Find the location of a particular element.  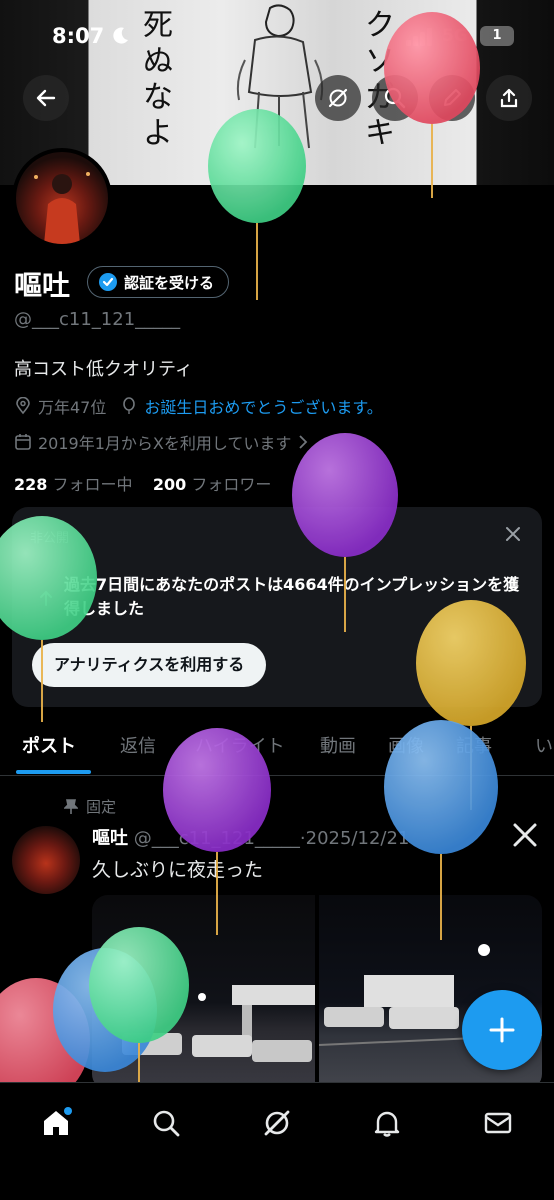

post-date: ·2025/12/21 is located at coordinates (354, 838).